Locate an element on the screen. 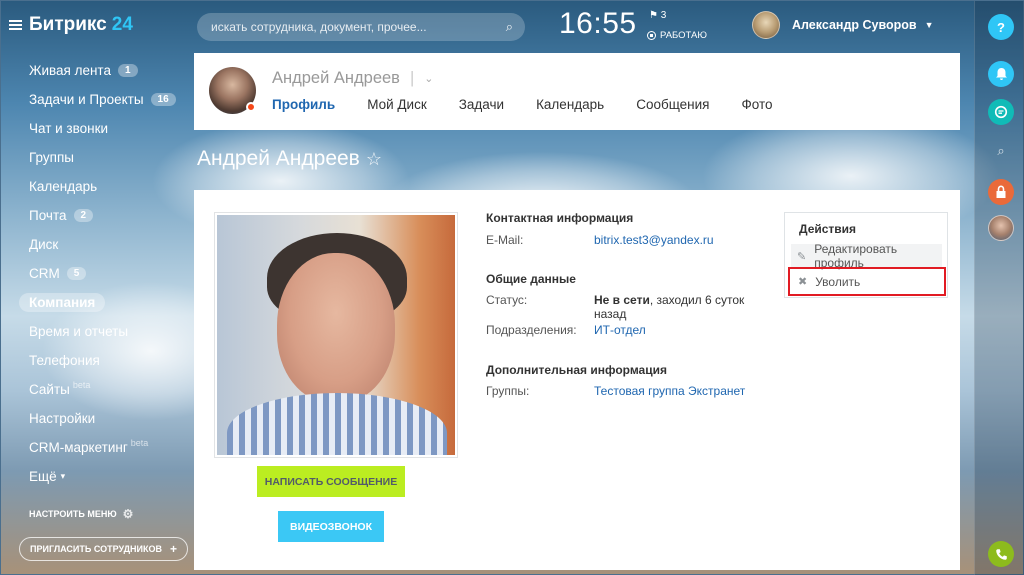 The image size is (1024, 575). profile-photo is located at coordinates (336, 335).